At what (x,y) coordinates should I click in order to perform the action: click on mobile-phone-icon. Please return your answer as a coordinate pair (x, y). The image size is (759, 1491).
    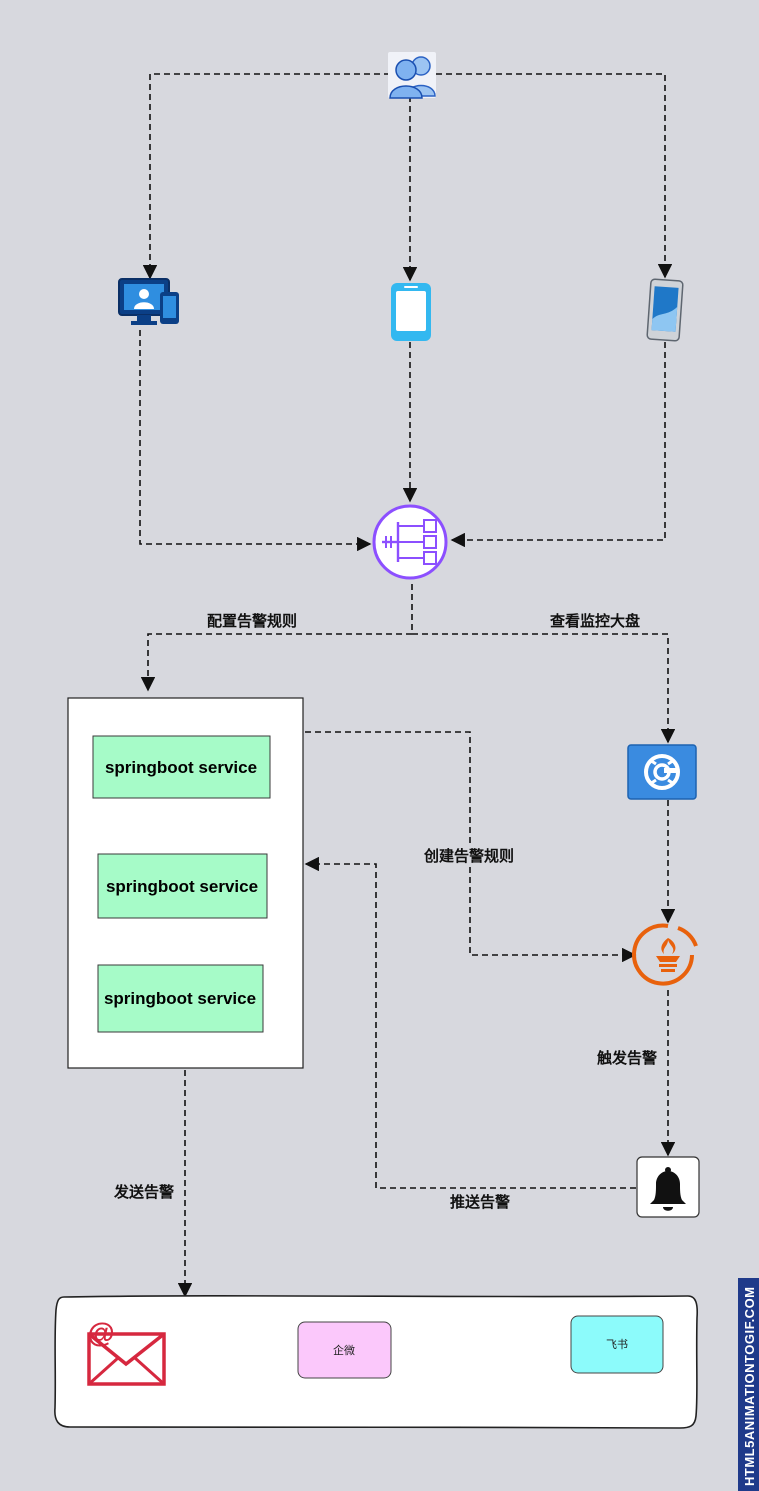
    Looking at the image, I should click on (411, 312).